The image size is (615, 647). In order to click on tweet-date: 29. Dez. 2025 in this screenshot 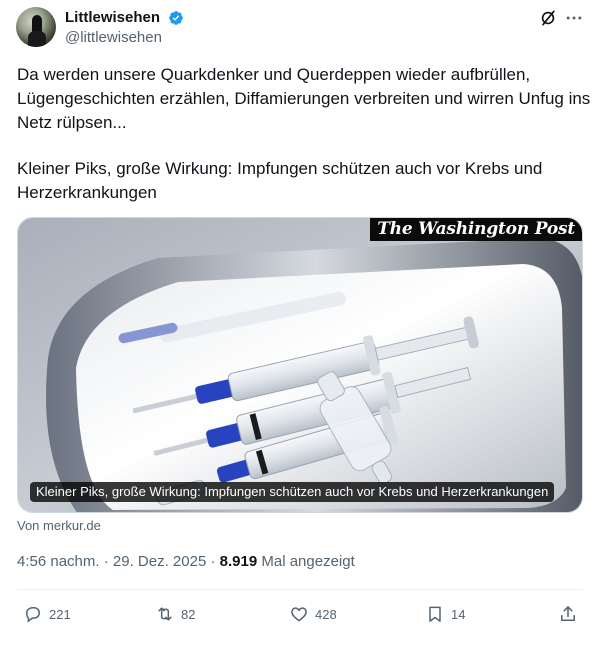, I will do `click(159, 561)`.